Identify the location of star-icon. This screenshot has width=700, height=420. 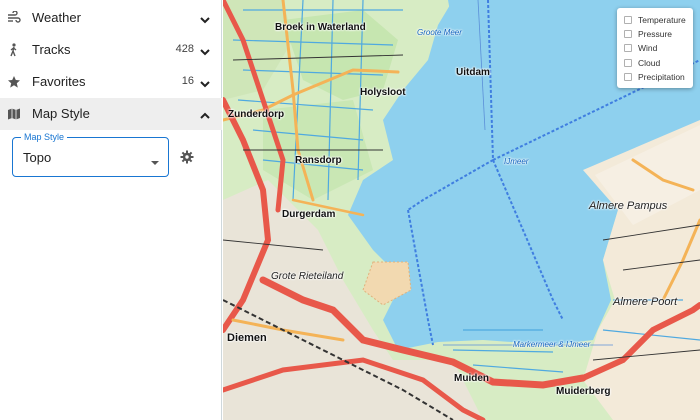
(14, 82).